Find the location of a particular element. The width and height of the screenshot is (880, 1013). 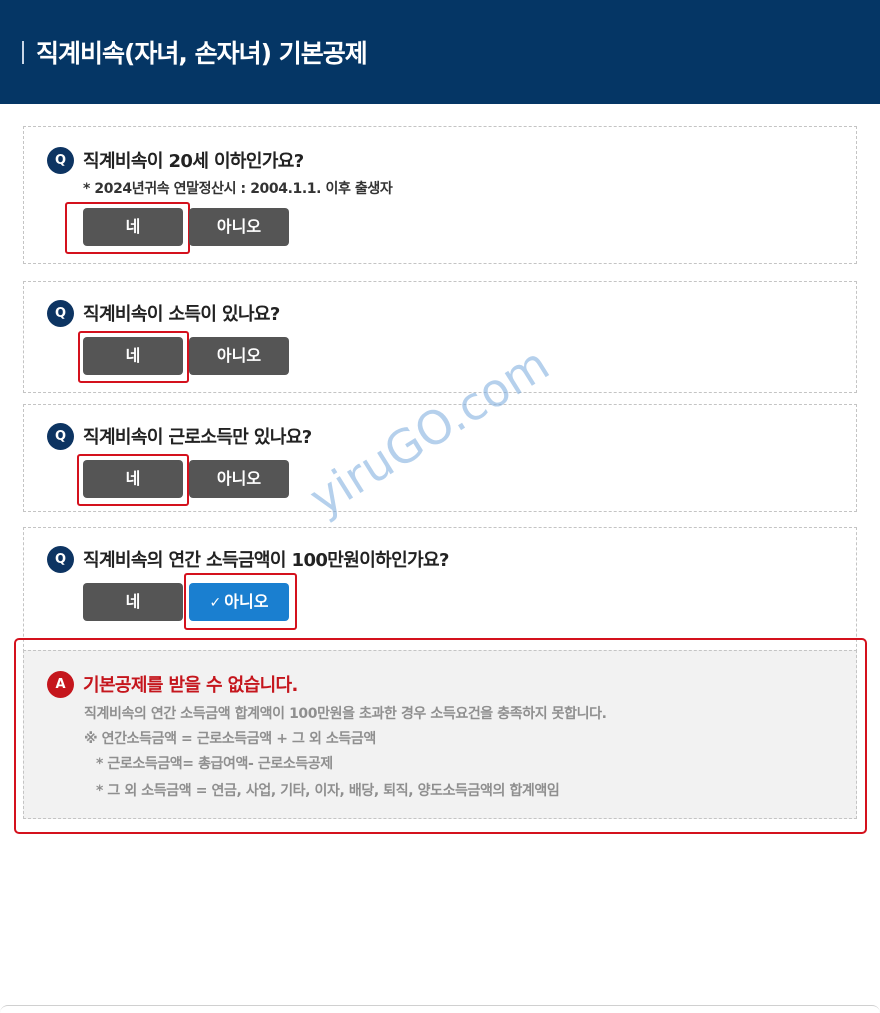

answer-title: 기본공제를 받을 수 없습니다. is located at coordinates (190, 685).